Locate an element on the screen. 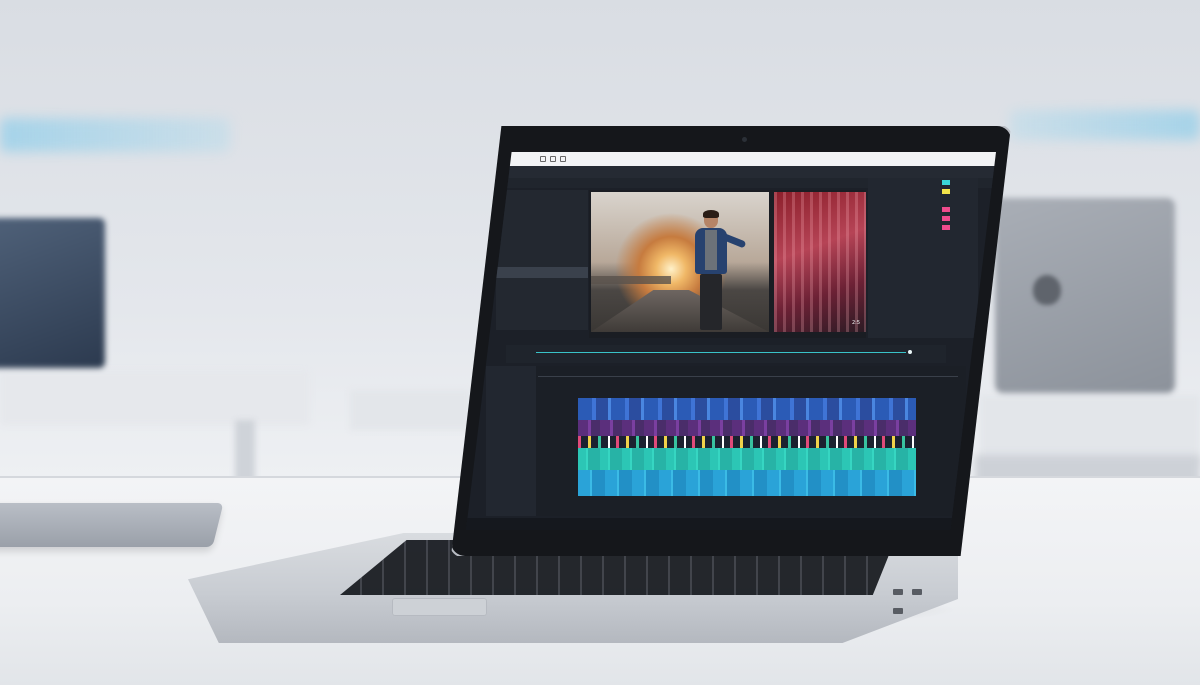 Image resolution: width=1200 pixels, height=685 pixels. marker-track is located at coordinates (747, 442).